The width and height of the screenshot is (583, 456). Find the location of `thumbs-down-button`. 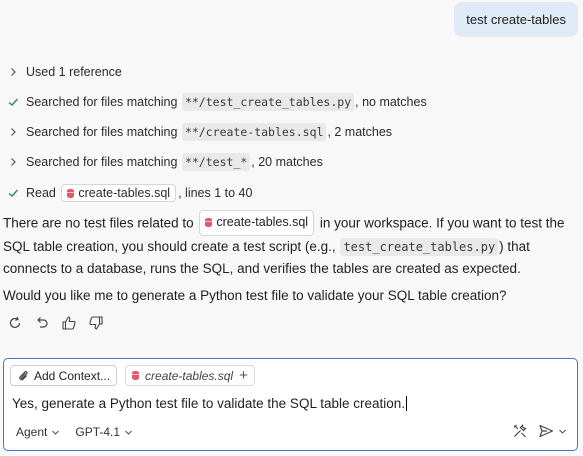

thumbs-down-button is located at coordinates (96, 323).